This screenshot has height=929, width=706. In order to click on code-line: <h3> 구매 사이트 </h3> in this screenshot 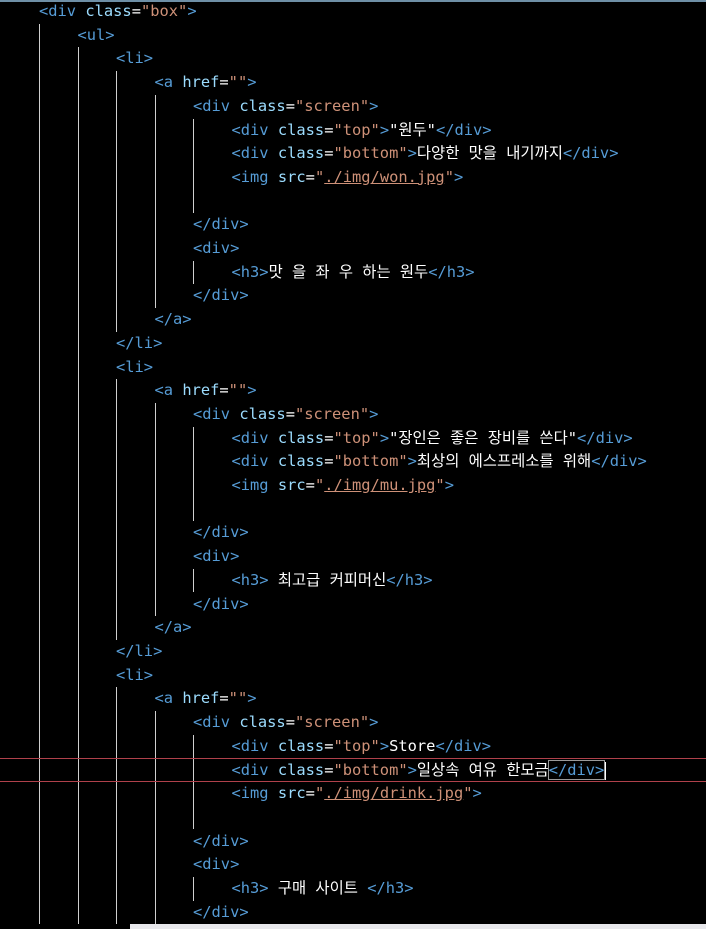, I will do `click(353, 889)`.